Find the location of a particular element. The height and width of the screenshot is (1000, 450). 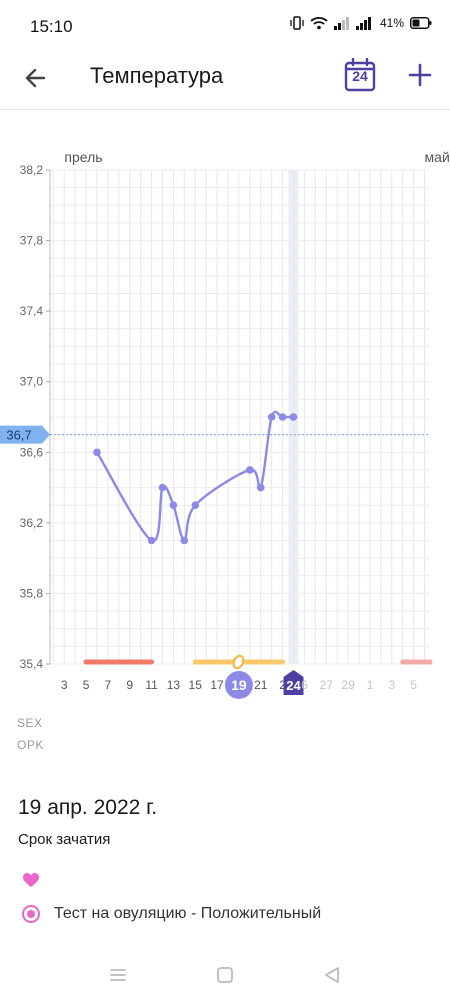

y-tick-label: 36,2 is located at coordinates (32, 523).